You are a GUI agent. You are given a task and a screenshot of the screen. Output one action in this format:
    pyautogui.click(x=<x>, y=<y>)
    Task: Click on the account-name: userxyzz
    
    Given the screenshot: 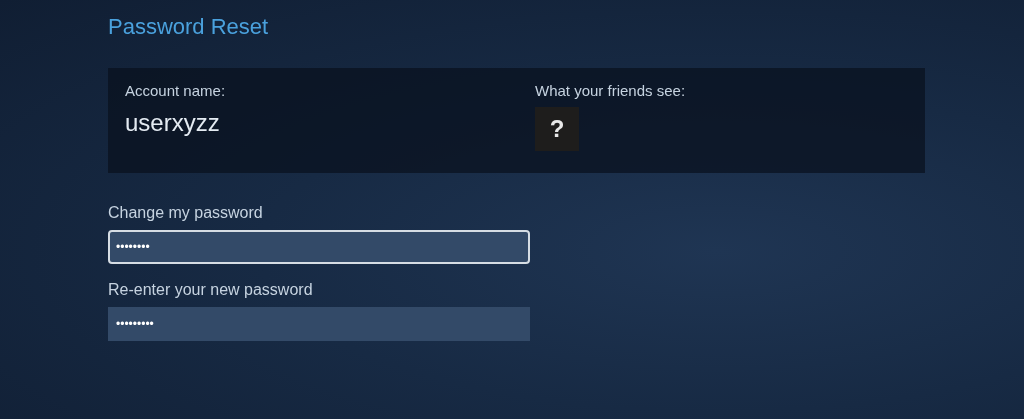 What is the action you would take?
    pyautogui.click(x=173, y=123)
    